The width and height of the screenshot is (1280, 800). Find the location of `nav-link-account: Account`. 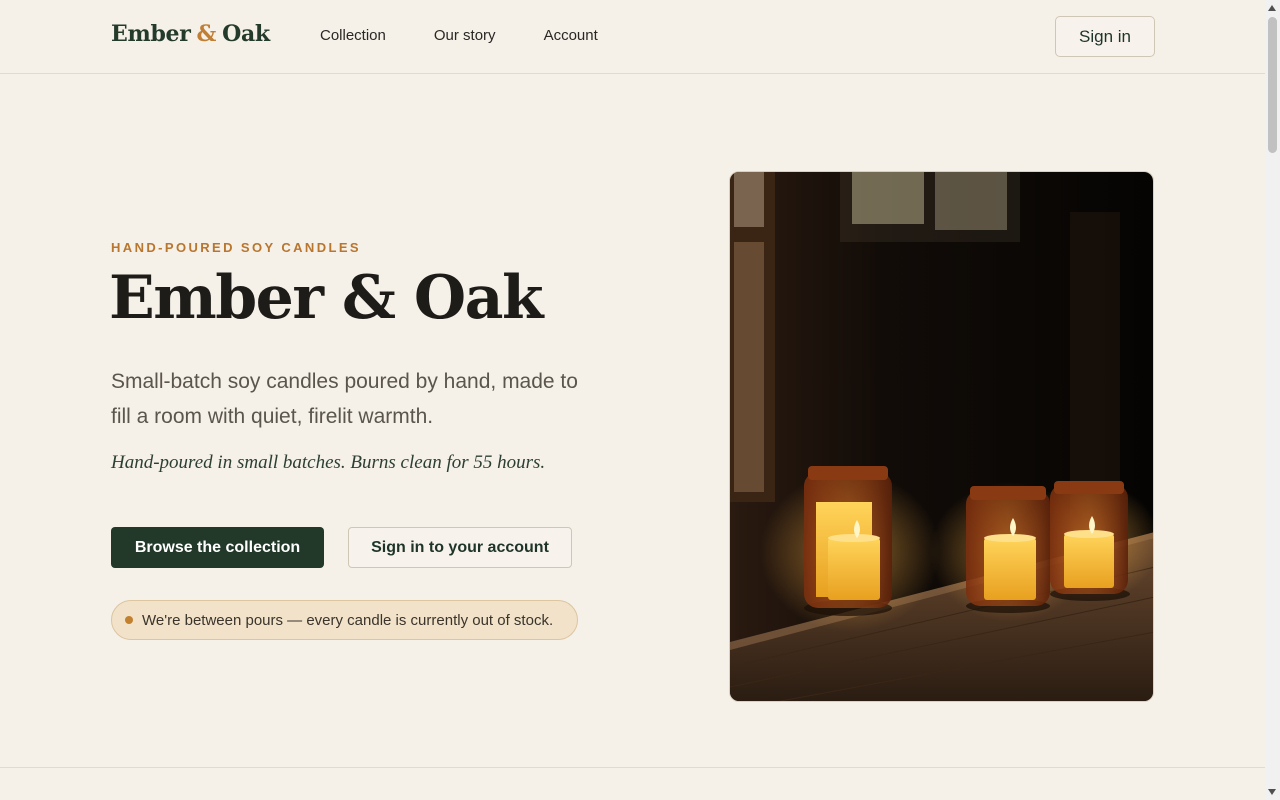

nav-link-account: Account is located at coordinates (571, 36).